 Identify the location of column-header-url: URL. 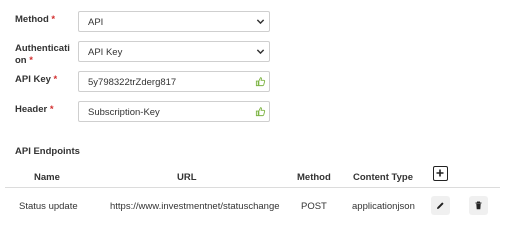
(187, 177).